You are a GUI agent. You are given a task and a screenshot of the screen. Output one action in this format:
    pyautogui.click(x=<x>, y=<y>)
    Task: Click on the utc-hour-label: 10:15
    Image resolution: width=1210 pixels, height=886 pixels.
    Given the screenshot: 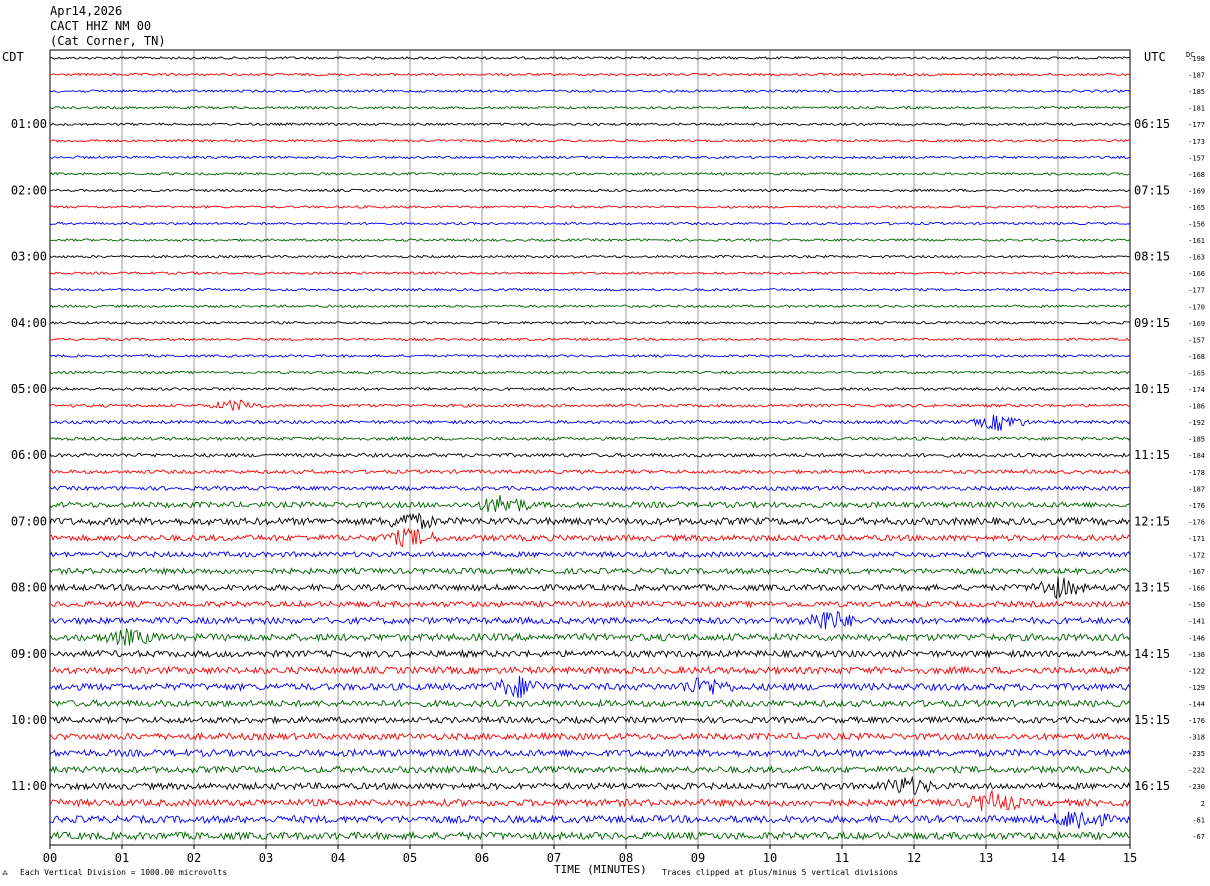 What is the action you would take?
    pyautogui.click(x=1152, y=389)
    